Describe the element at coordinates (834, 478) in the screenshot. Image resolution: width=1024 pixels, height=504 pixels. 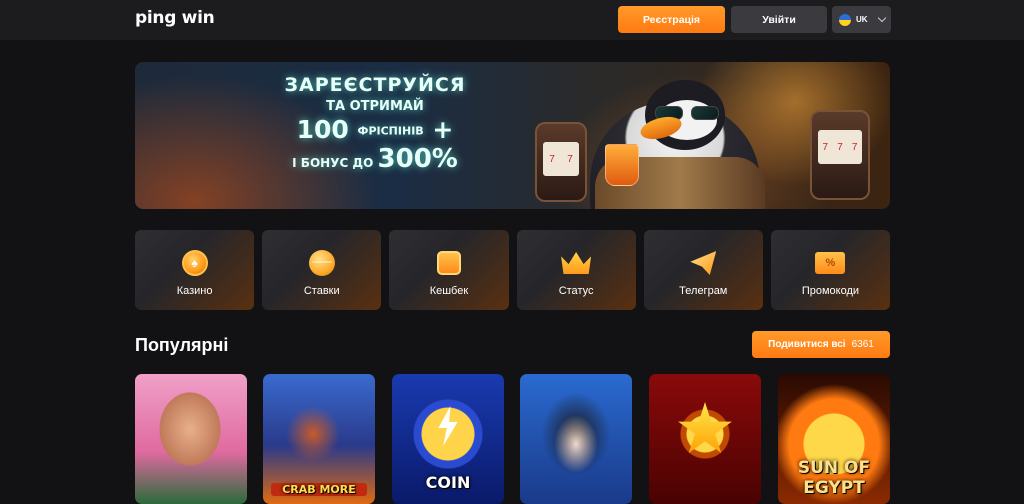
I see `game-title: SUN OF EGYPT` at that location.